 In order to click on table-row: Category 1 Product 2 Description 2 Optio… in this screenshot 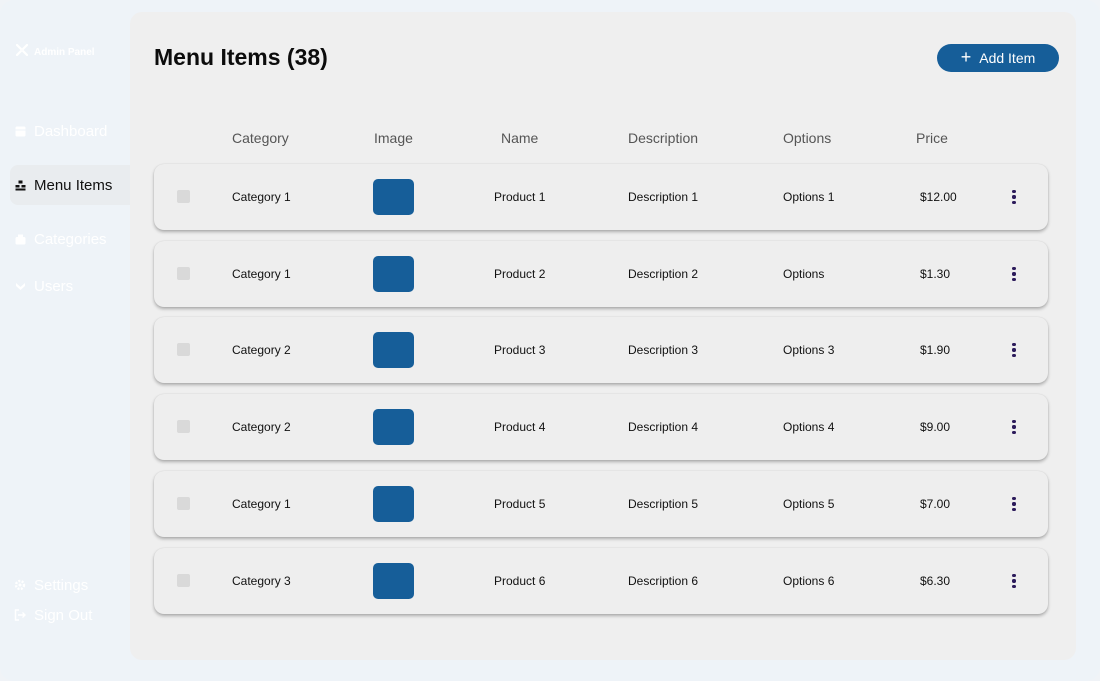, I will do `click(601, 274)`.